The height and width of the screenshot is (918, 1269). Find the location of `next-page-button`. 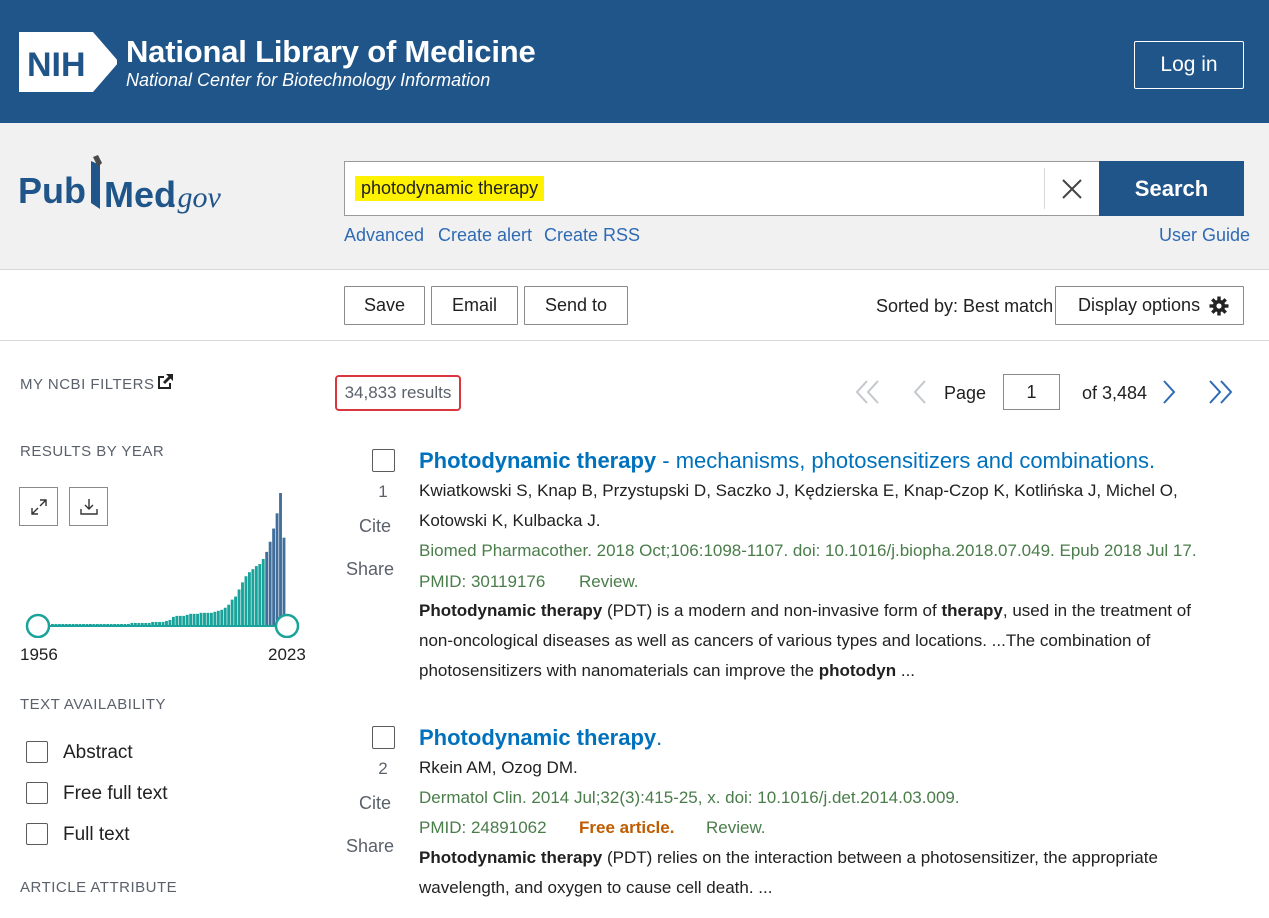

next-page-button is located at coordinates (1169, 392).